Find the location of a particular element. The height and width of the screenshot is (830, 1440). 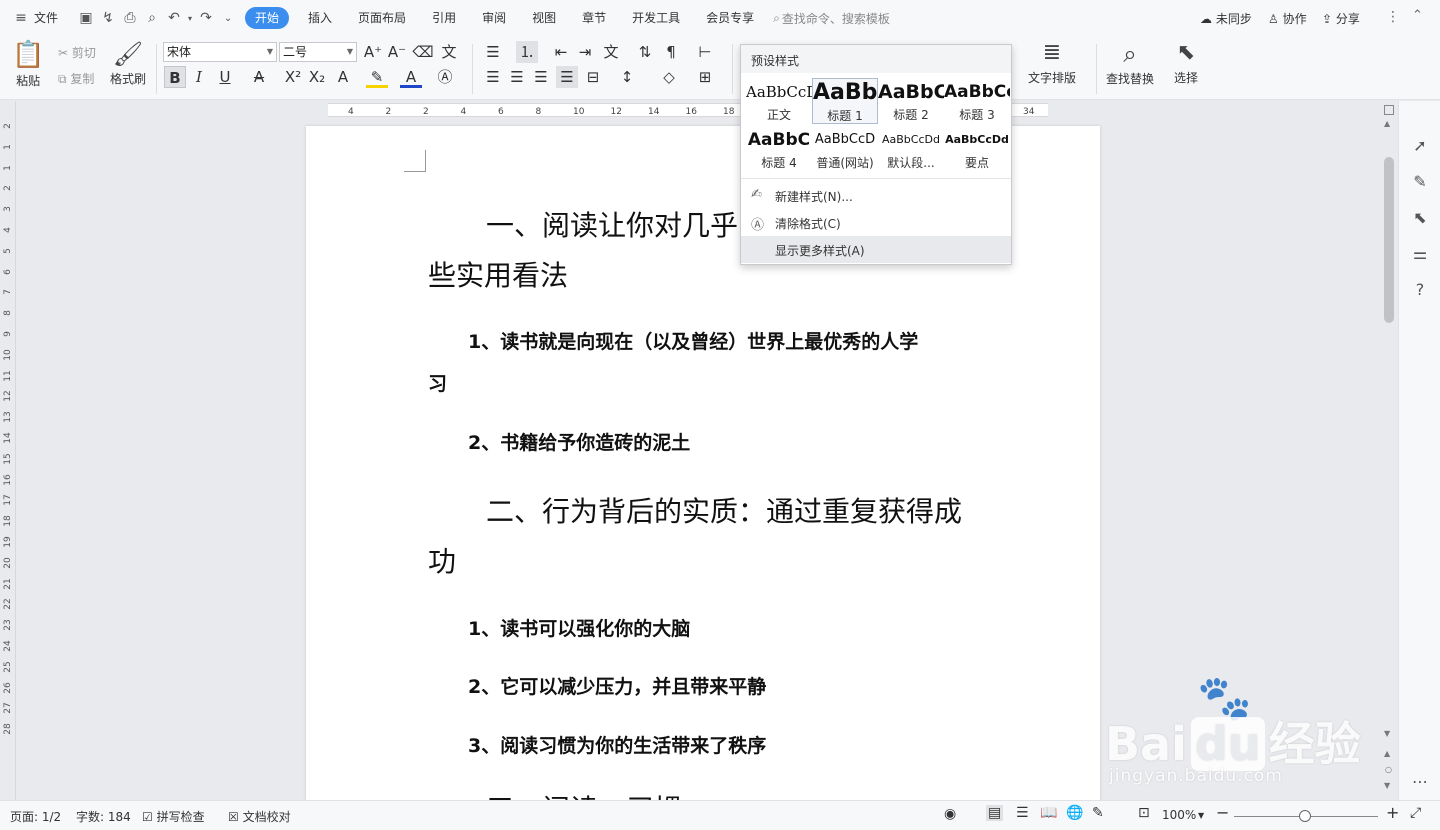

more-icon: ⋮ is located at coordinates (1393, 17).